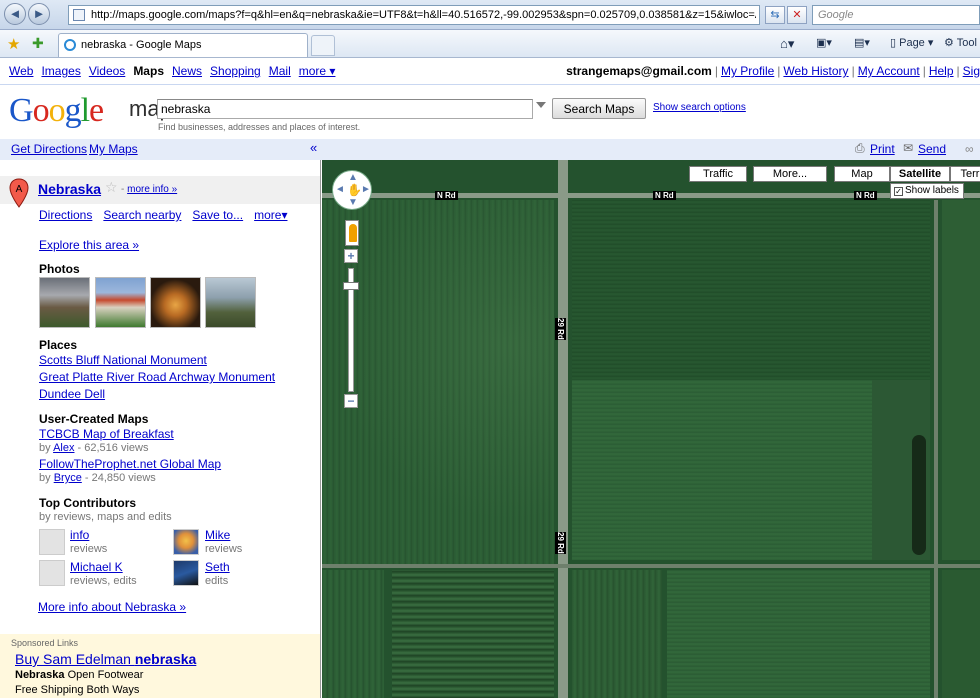 This screenshot has width=980, height=698. I want to click on show-labels-toggle: ✓ Show labels, so click(927, 191).